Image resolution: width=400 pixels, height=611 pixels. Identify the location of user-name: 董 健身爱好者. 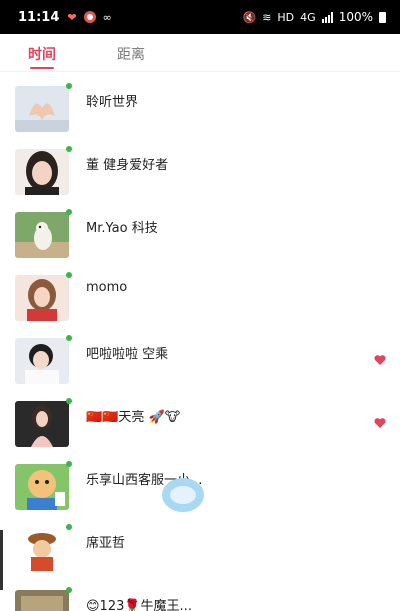
(127, 165).